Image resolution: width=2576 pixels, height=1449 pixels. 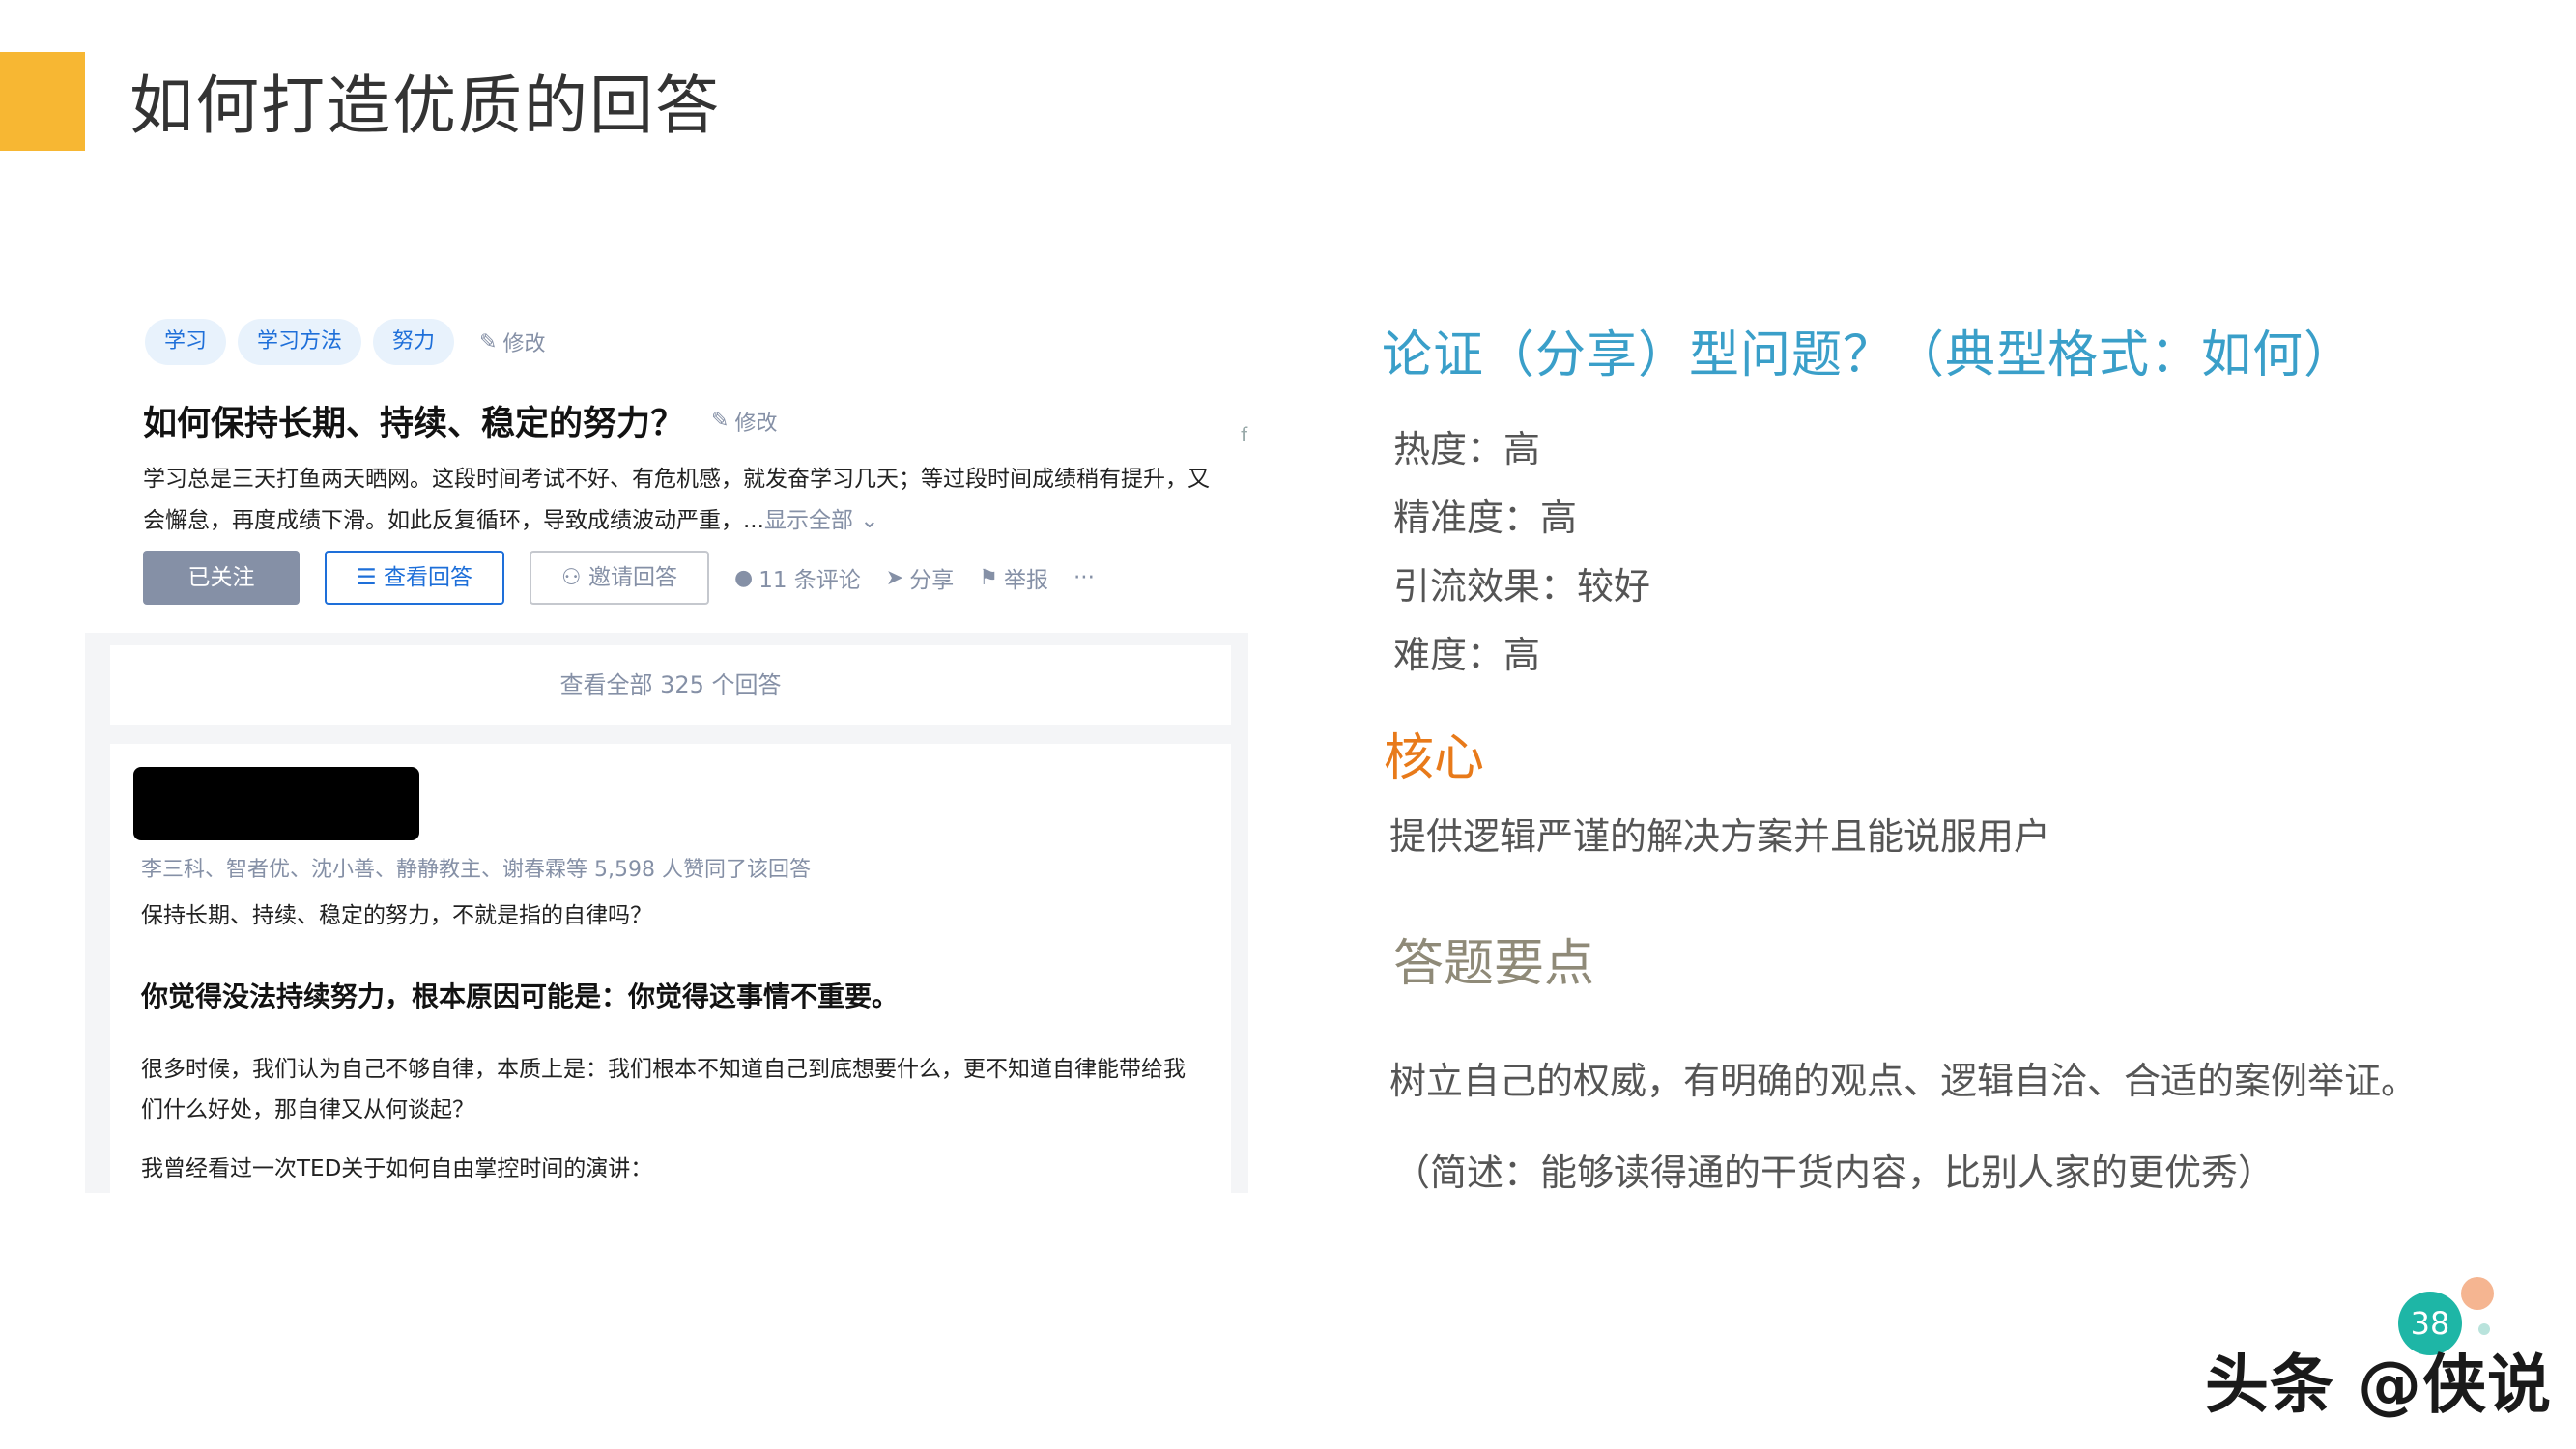 What do you see at coordinates (1014, 577) in the screenshot?
I see `report-button: ⚑ 举报` at bounding box center [1014, 577].